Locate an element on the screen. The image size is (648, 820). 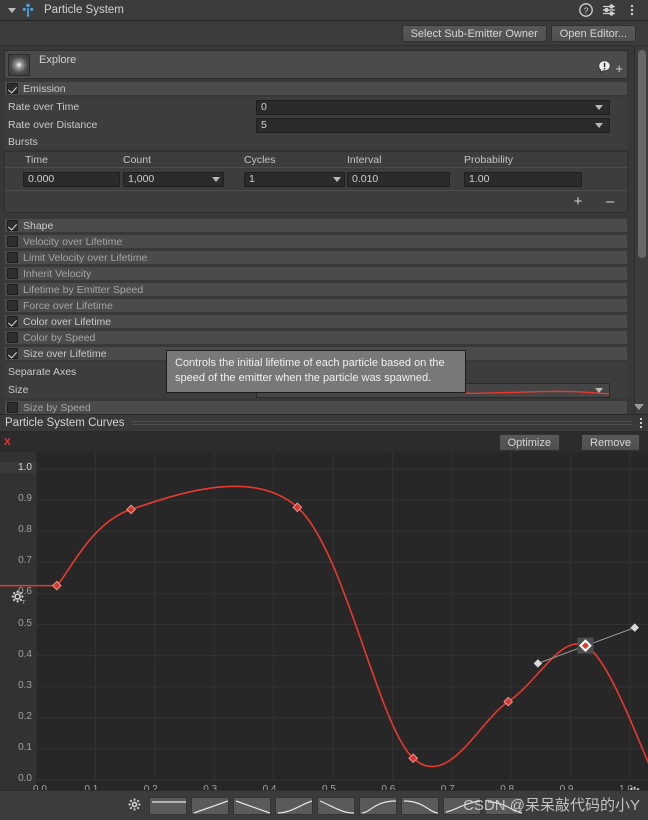
optimize-button: Optimize is located at coordinates (529, 442).